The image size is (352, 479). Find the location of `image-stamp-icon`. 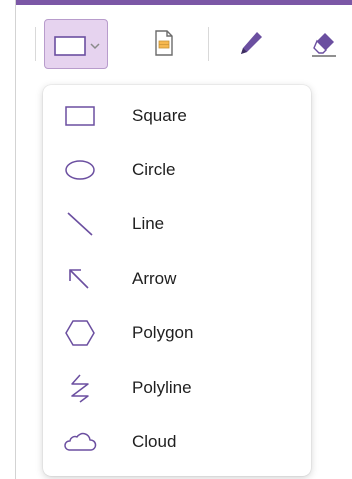

image-stamp-icon is located at coordinates (163, 43).